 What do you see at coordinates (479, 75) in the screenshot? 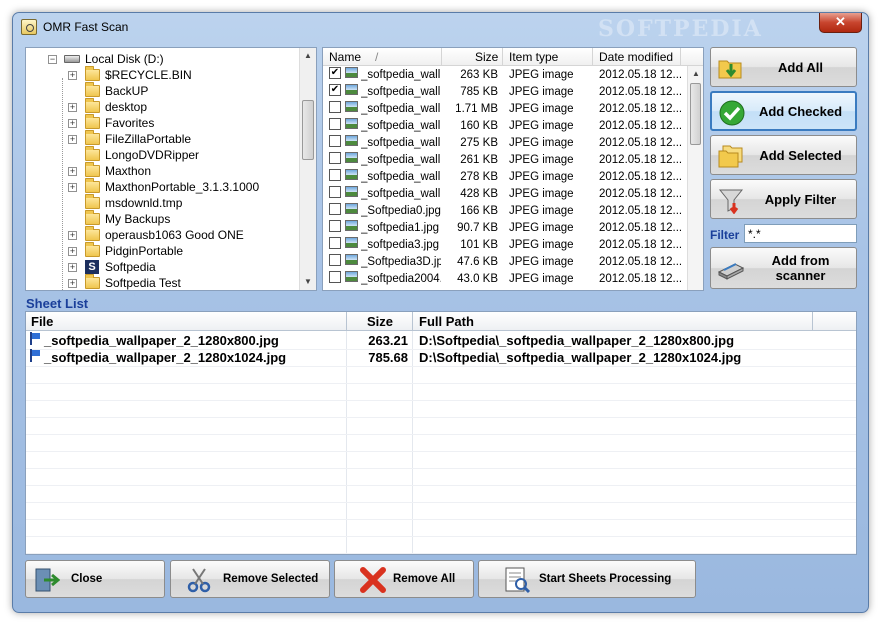
I see `file-size: 263 KB` at bounding box center [479, 75].